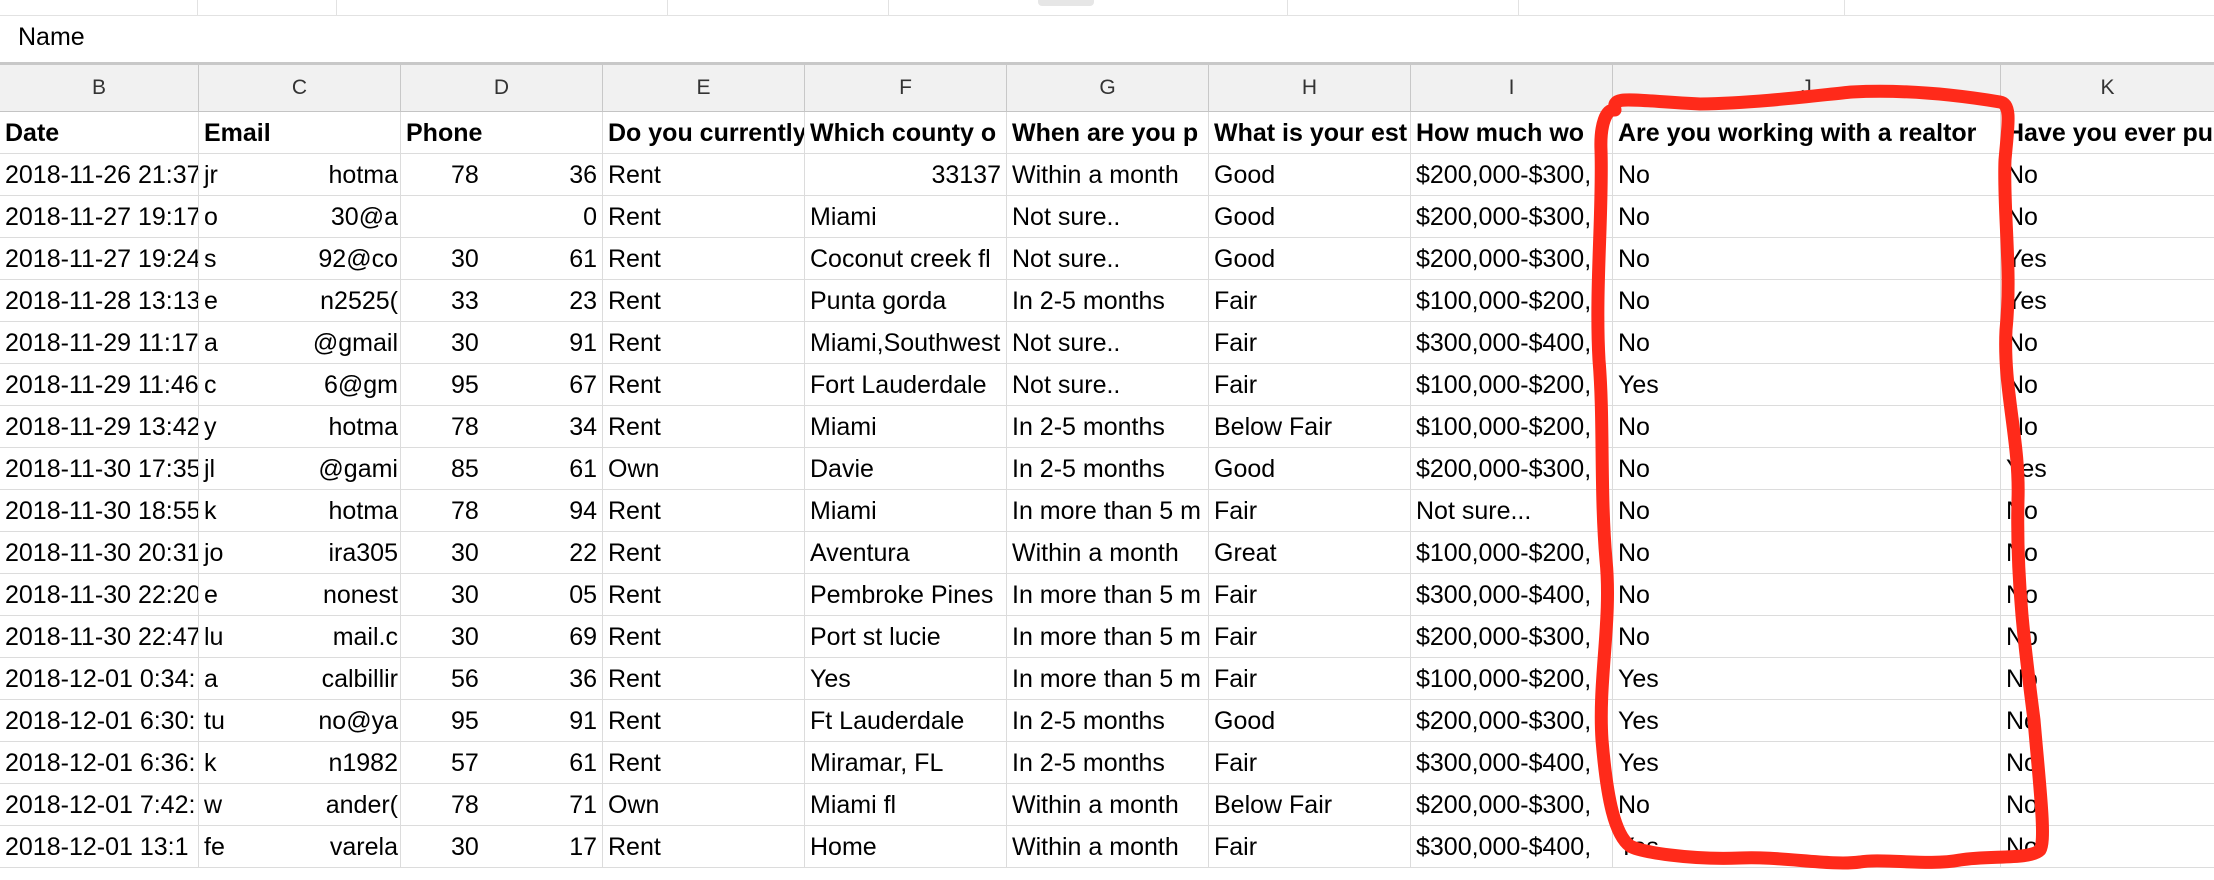 The height and width of the screenshot is (880, 2214). Describe the element at coordinates (704, 133) in the screenshot. I see `header-cell-rent-own: Do you currently` at that location.